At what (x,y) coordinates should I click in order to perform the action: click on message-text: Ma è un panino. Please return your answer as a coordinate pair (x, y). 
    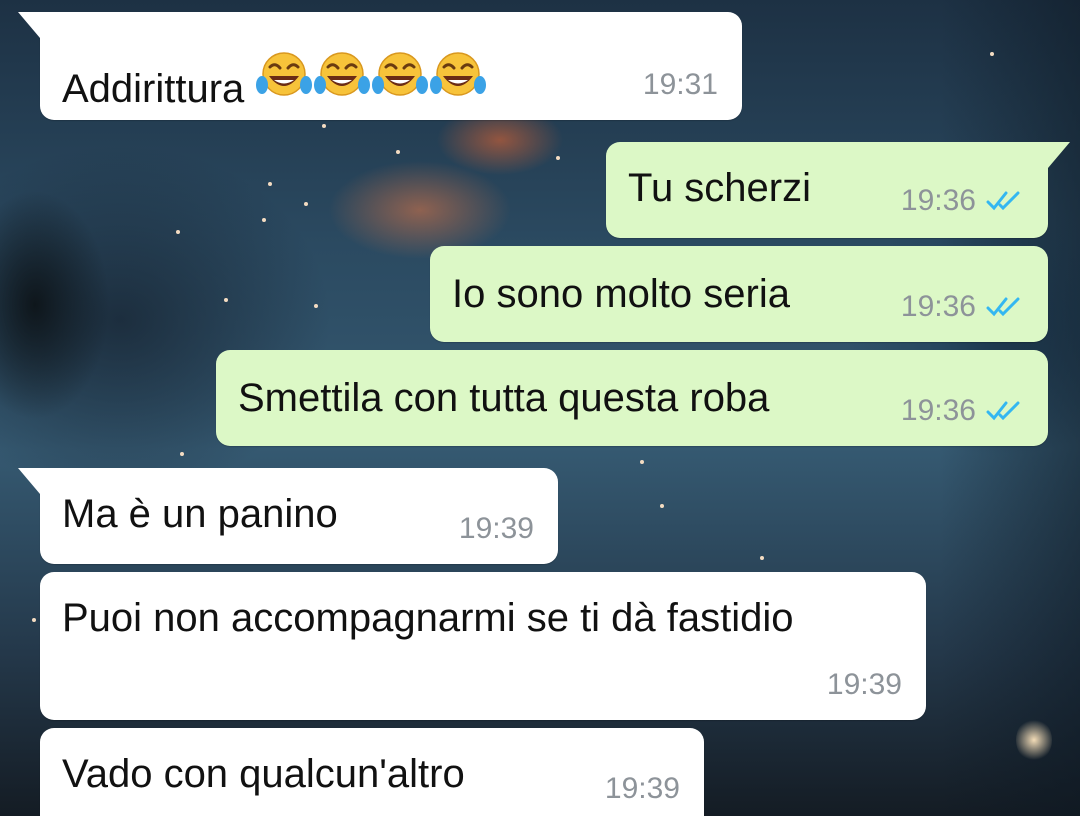
    Looking at the image, I should click on (200, 514).